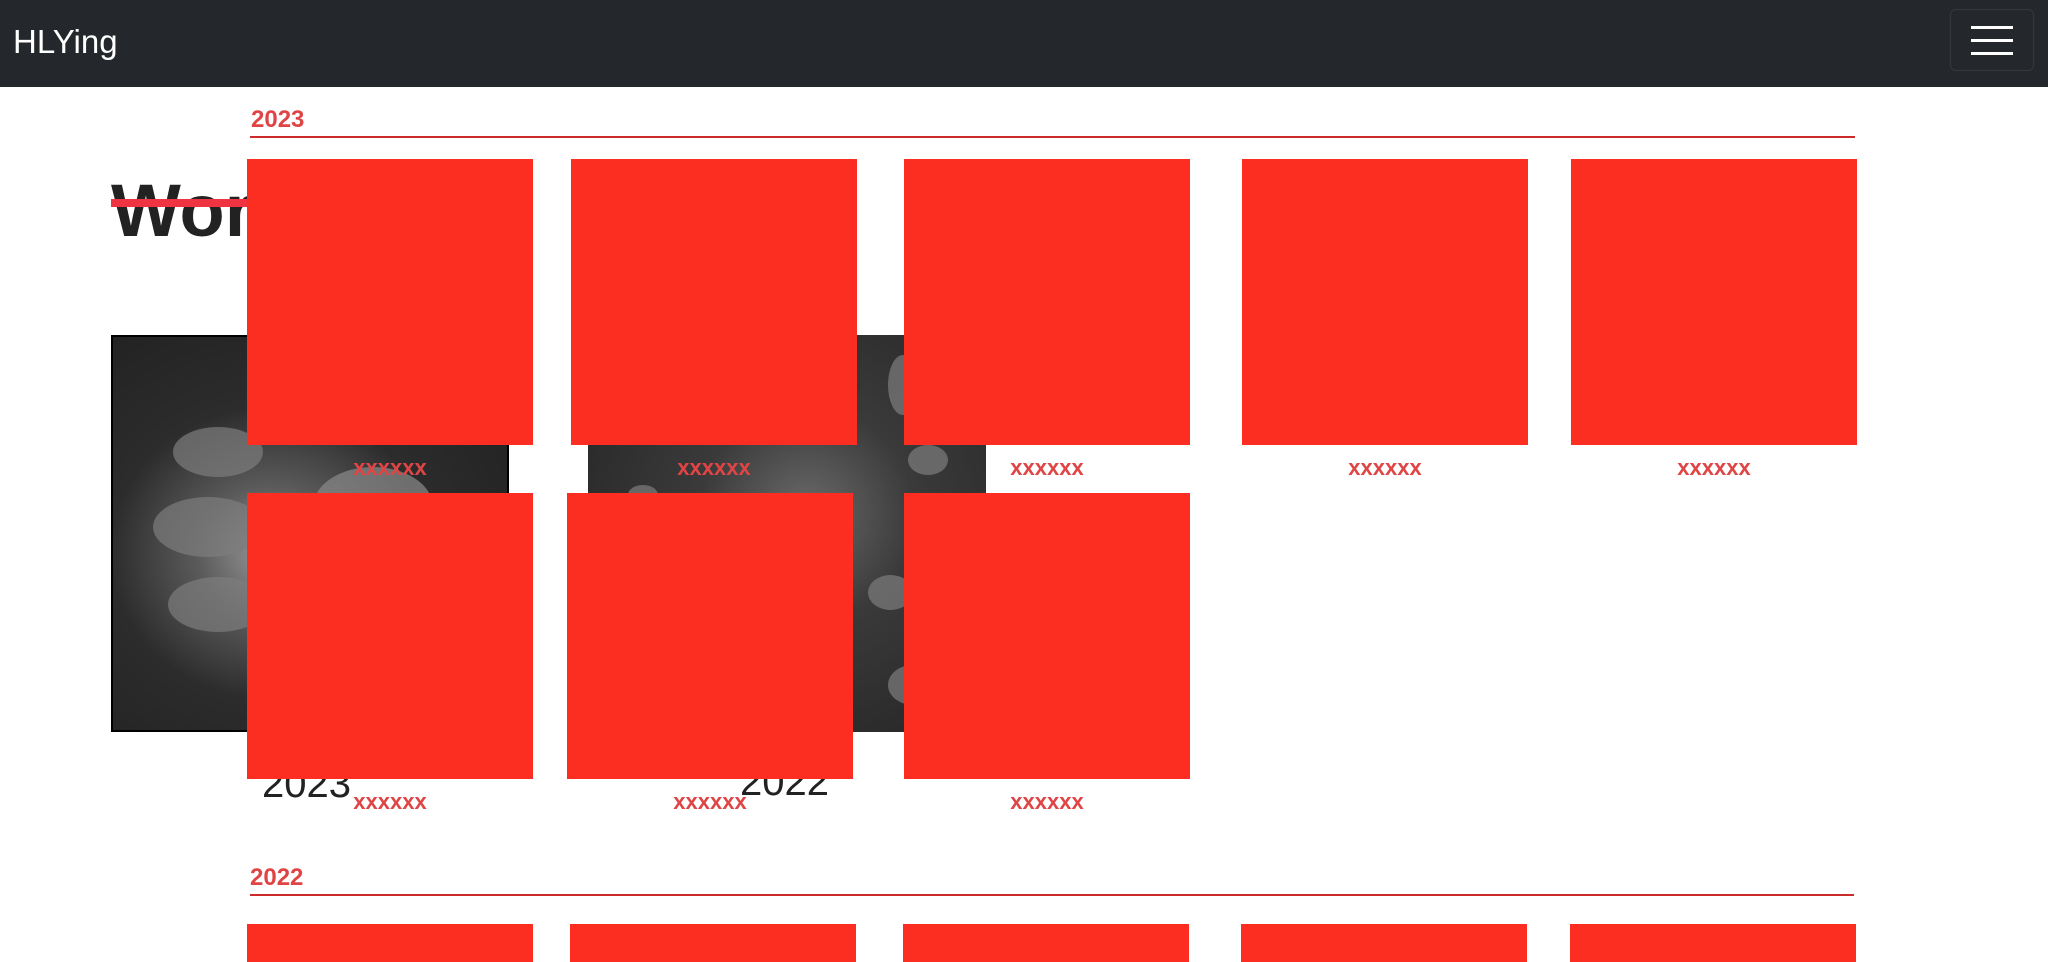 Image resolution: width=2048 pixels, height=962 pixels. I want to click on navbar: HLYing, so click(1024, 43).